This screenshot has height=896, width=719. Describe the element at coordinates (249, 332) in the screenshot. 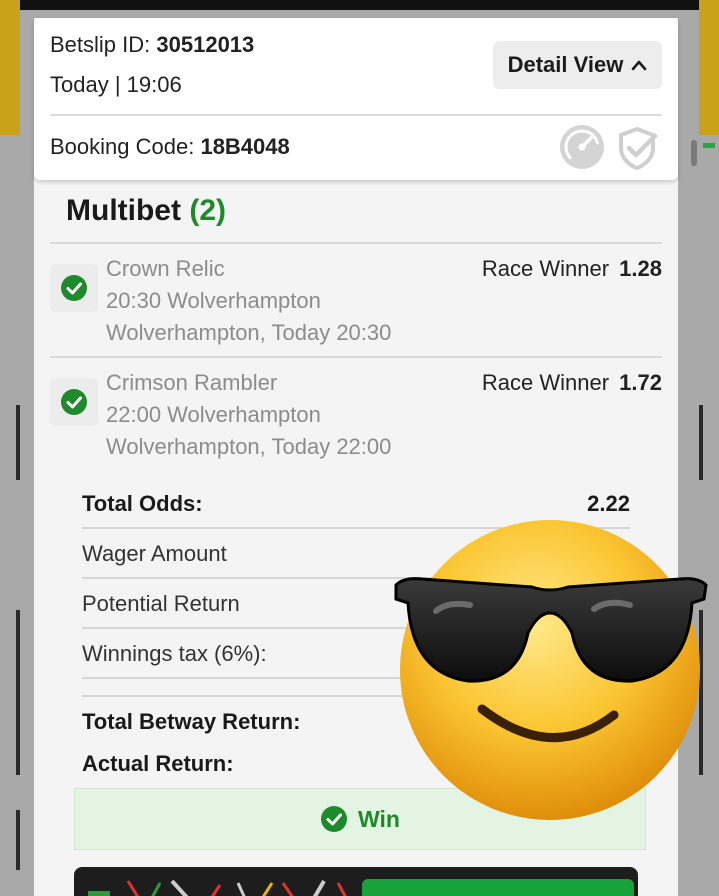

I see `leg-venue-time: Wolverhampton, Today 20:30` at that location.